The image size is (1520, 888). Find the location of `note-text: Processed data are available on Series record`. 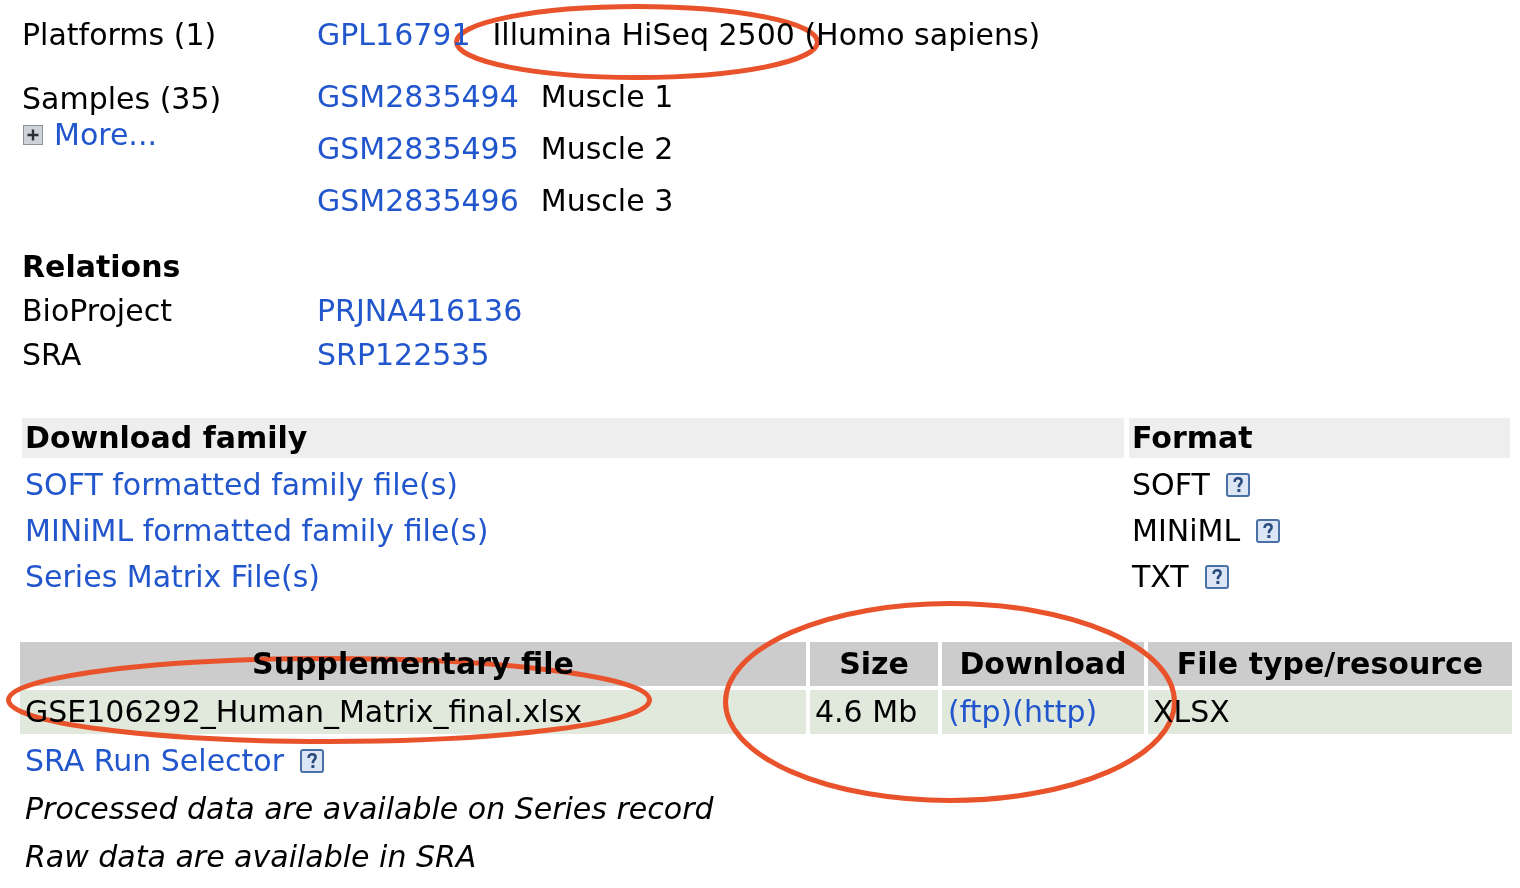

note-text: Processed data are available on Series record is located at coordinates (369, 809).